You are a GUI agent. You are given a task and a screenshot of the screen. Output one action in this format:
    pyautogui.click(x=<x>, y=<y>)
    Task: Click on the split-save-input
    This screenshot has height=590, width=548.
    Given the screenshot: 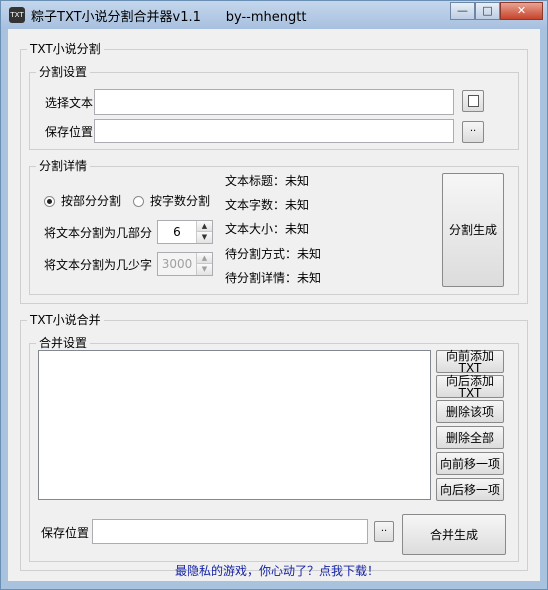 What is the action you would take?
    pyautogui.click(x=274, y=131)
    